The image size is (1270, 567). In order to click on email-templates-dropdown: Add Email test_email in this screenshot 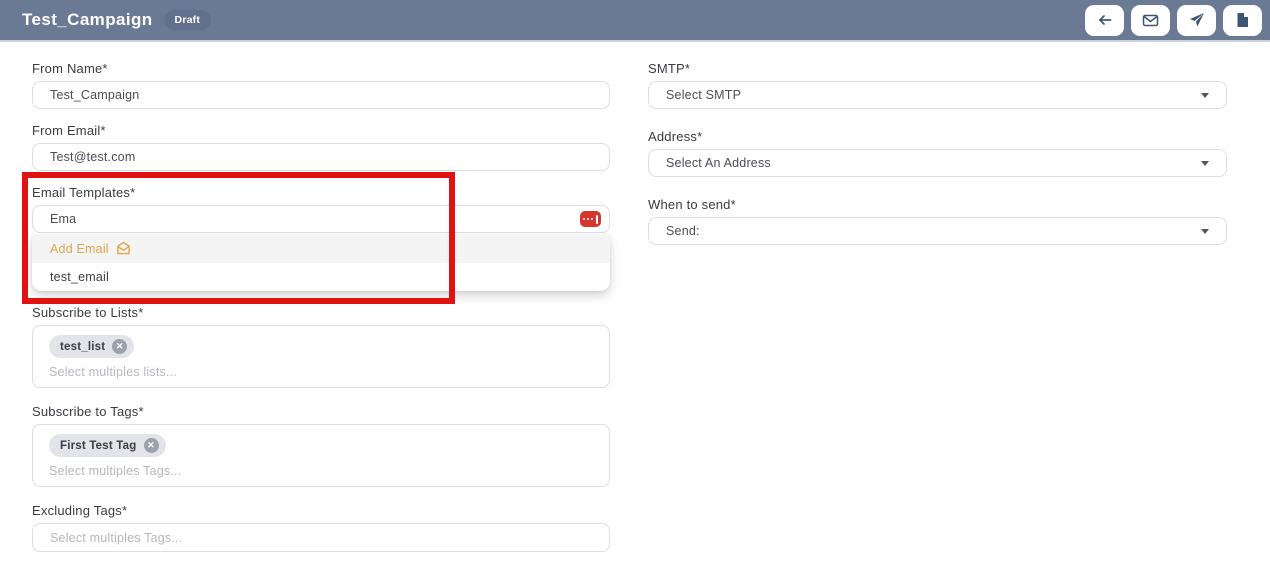, I will do `click(321, 263)`.